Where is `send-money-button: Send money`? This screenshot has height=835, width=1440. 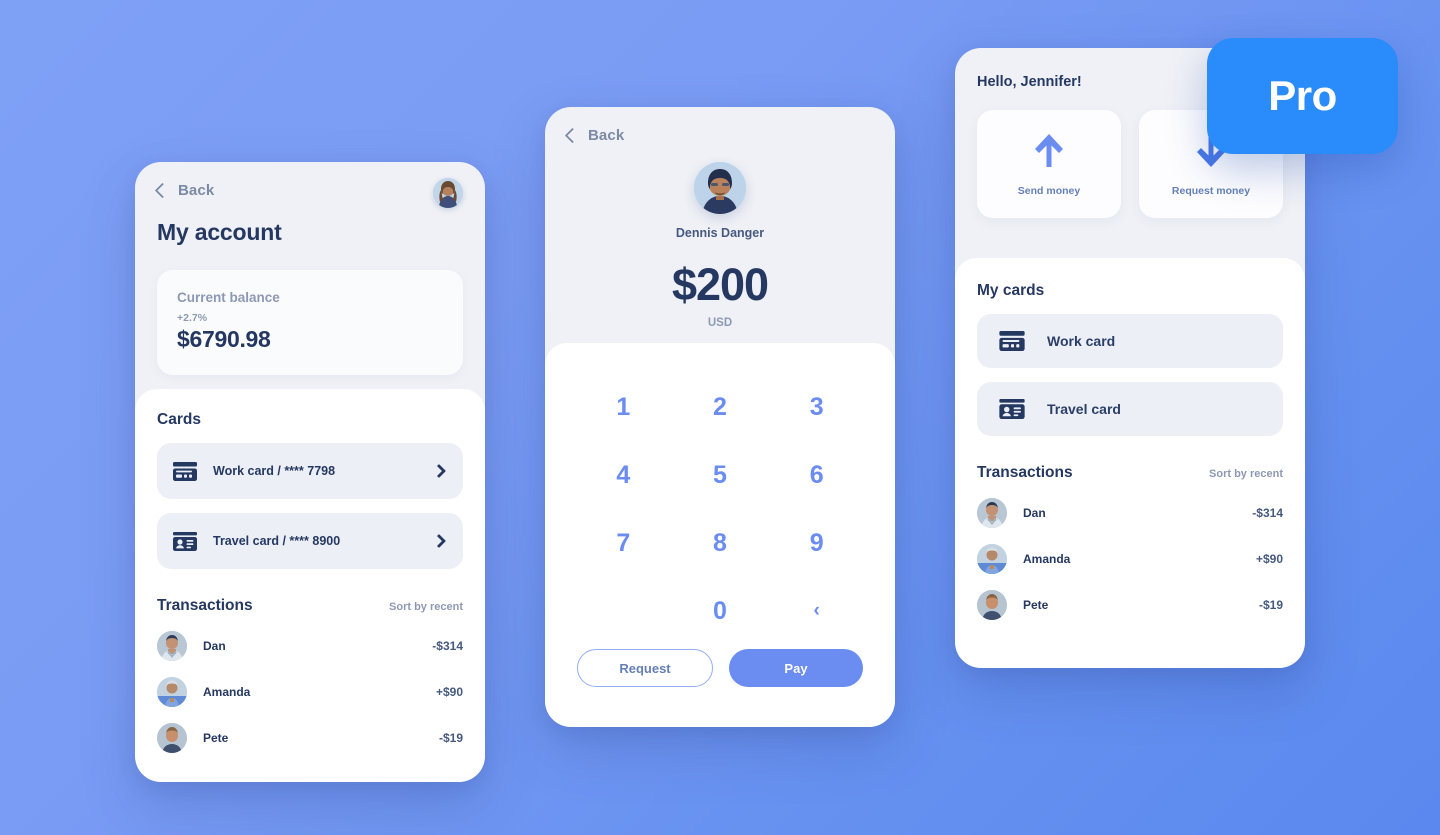
send-money-button: Send money is located at coordinates (1049, 164).